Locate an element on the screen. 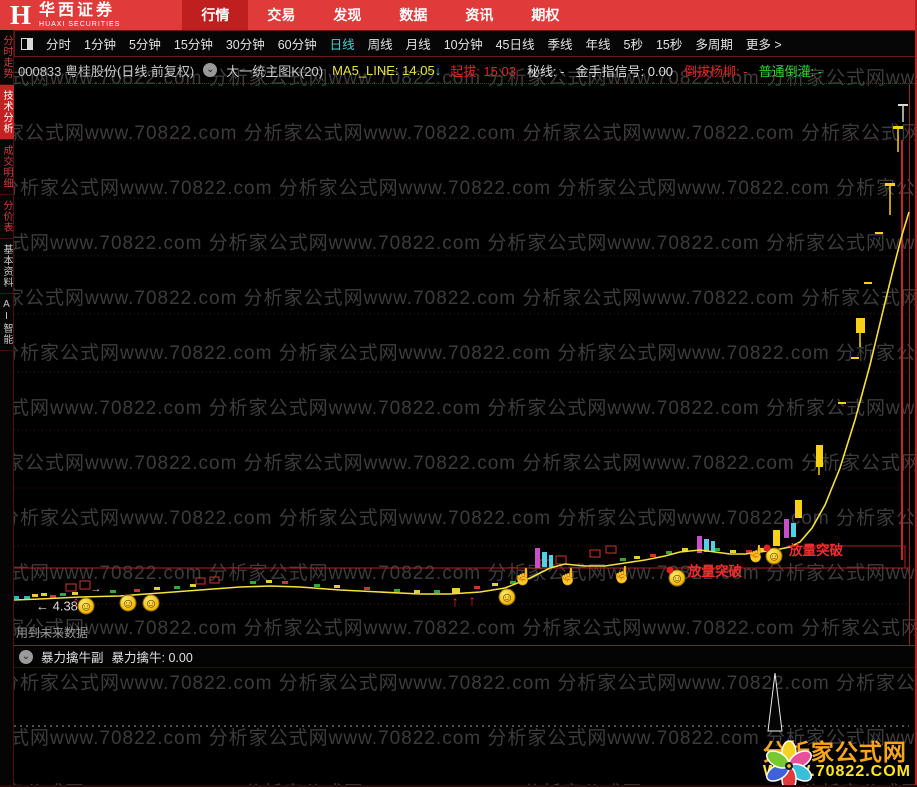 Image resolution: width=917 pixels, height=787 pixels. instrument-label: 000833 粤桂股份(日线.前复权) is located at coordinates (106, 71).